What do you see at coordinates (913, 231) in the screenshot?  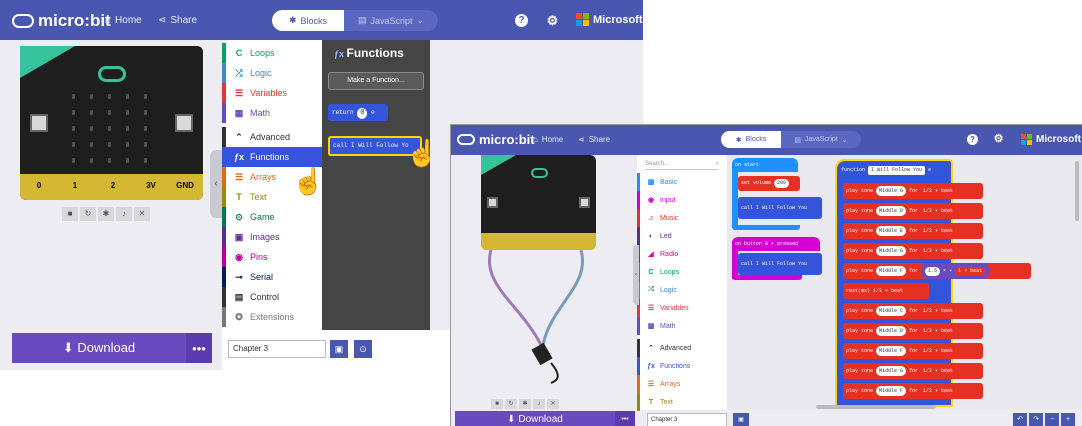 I see `play-tone-block: play tone Middle Efor 1/2 ▾ beat` at bounding box center [913, 231].